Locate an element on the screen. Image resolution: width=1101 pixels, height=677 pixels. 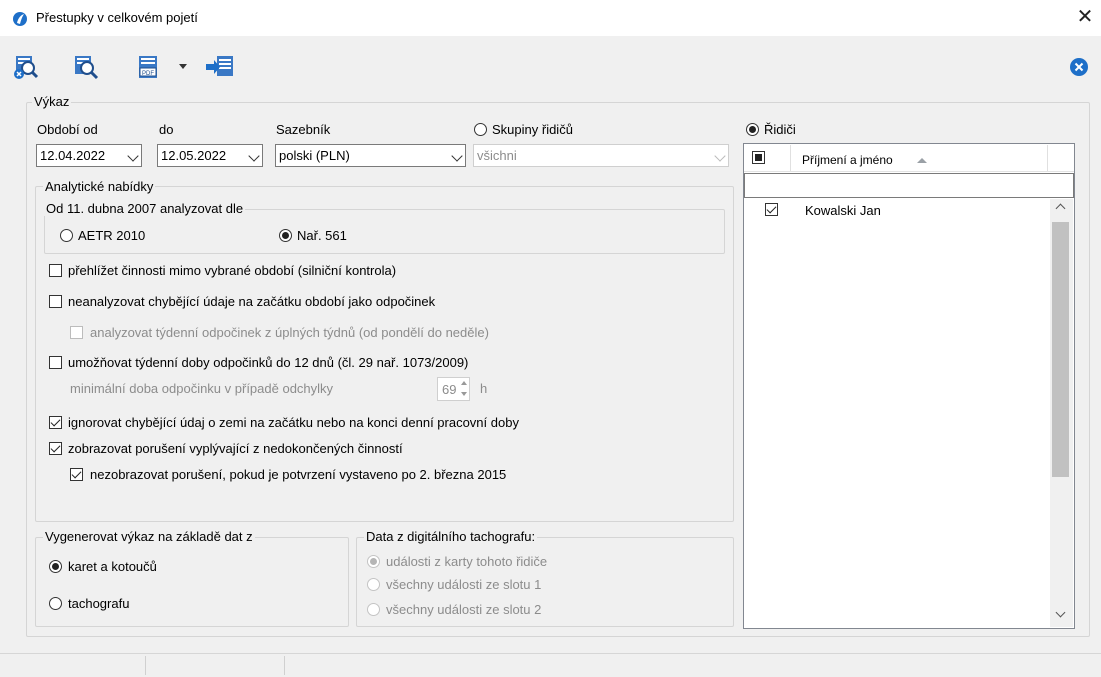
column-header-name: Příjmení a jméno is located at coordinates (847, 160).